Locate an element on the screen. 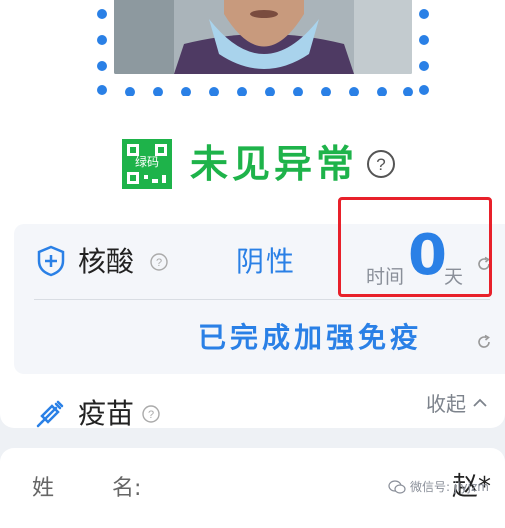 This screenshot has height=528, width=505. face-photo-frame is located at coordinates (263, 48).